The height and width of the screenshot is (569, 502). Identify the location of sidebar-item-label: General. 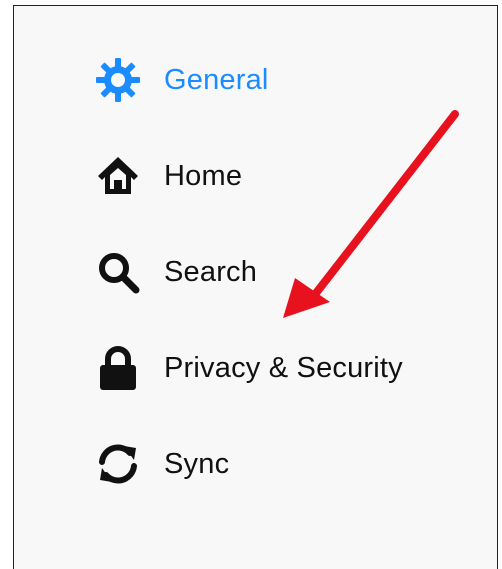
(216, 79).